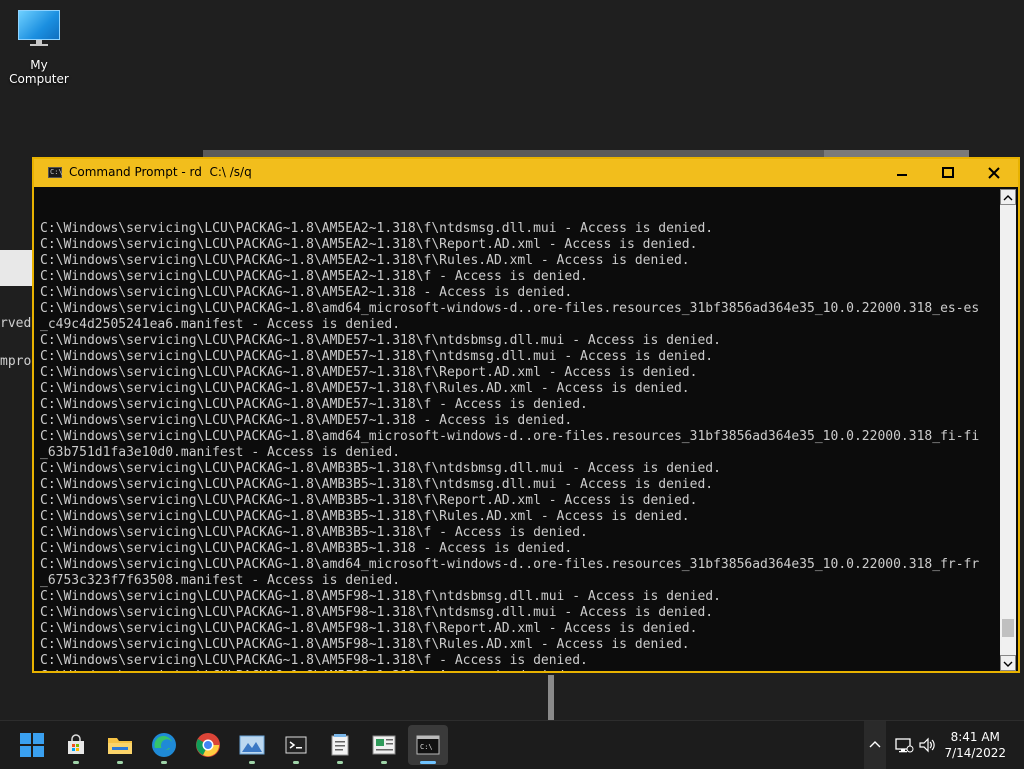  I want to click on image-icon, so click(252, 745).